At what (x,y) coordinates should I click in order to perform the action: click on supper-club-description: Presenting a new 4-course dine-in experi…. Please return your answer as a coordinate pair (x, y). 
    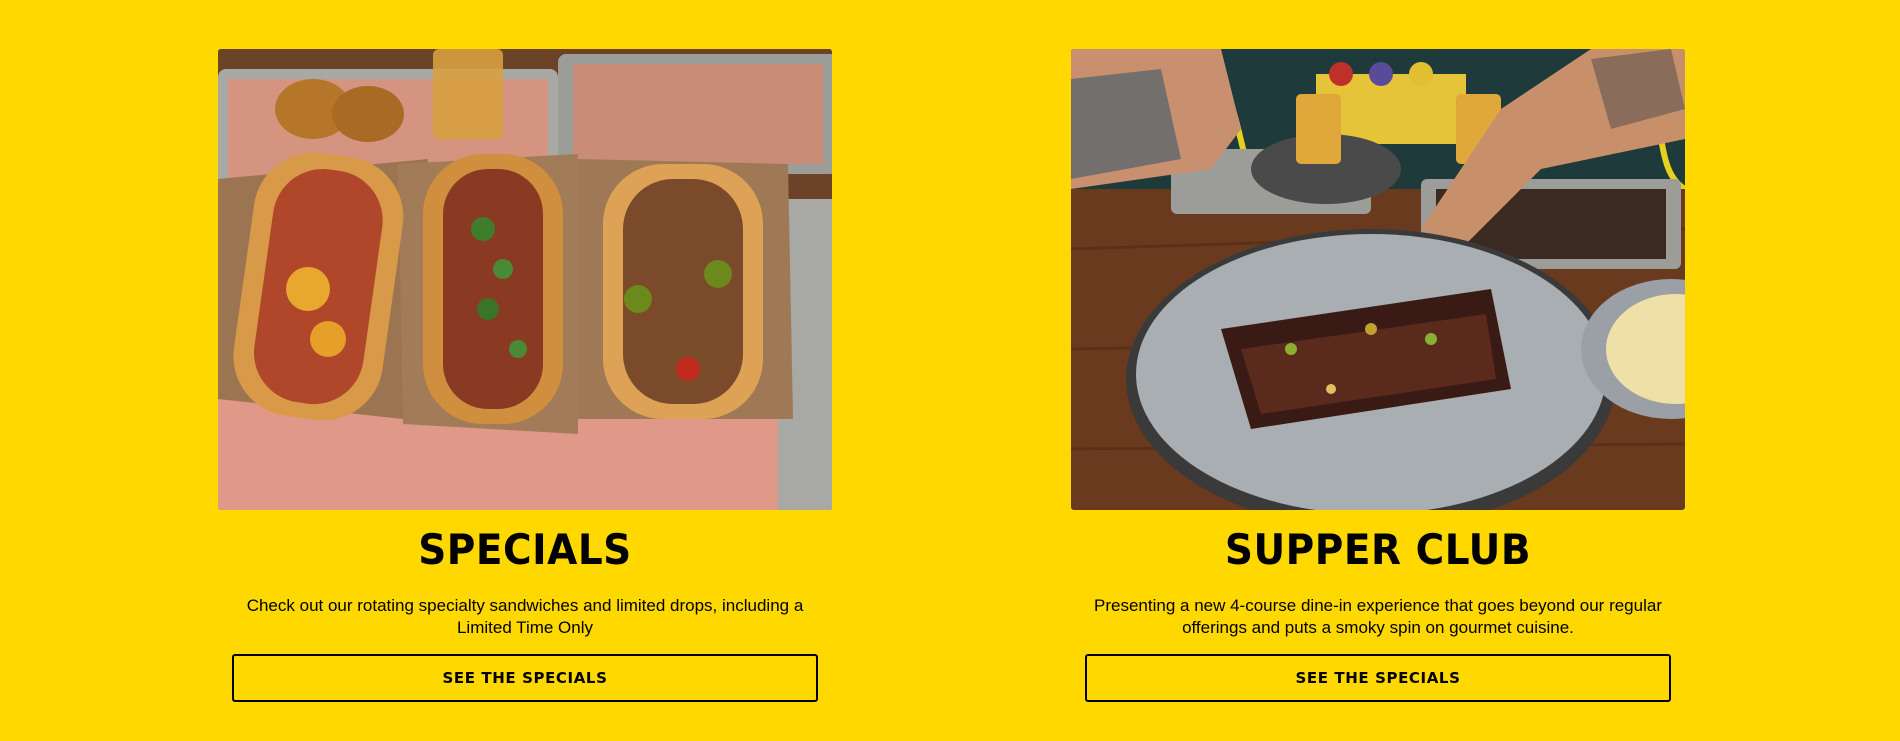
    Looking at the image, I should click on (1378, 616).